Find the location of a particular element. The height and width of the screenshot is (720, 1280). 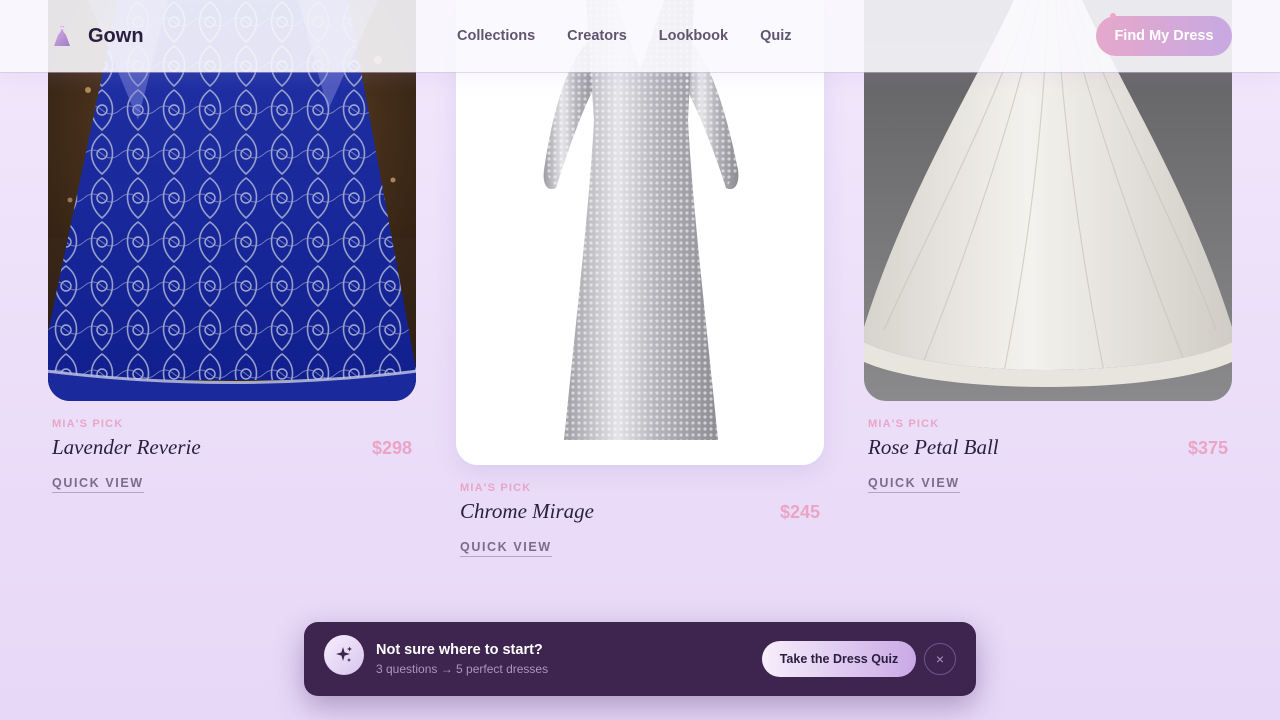

find-my-dress-button: Find My Dress is located at coordinates (1164, 34).